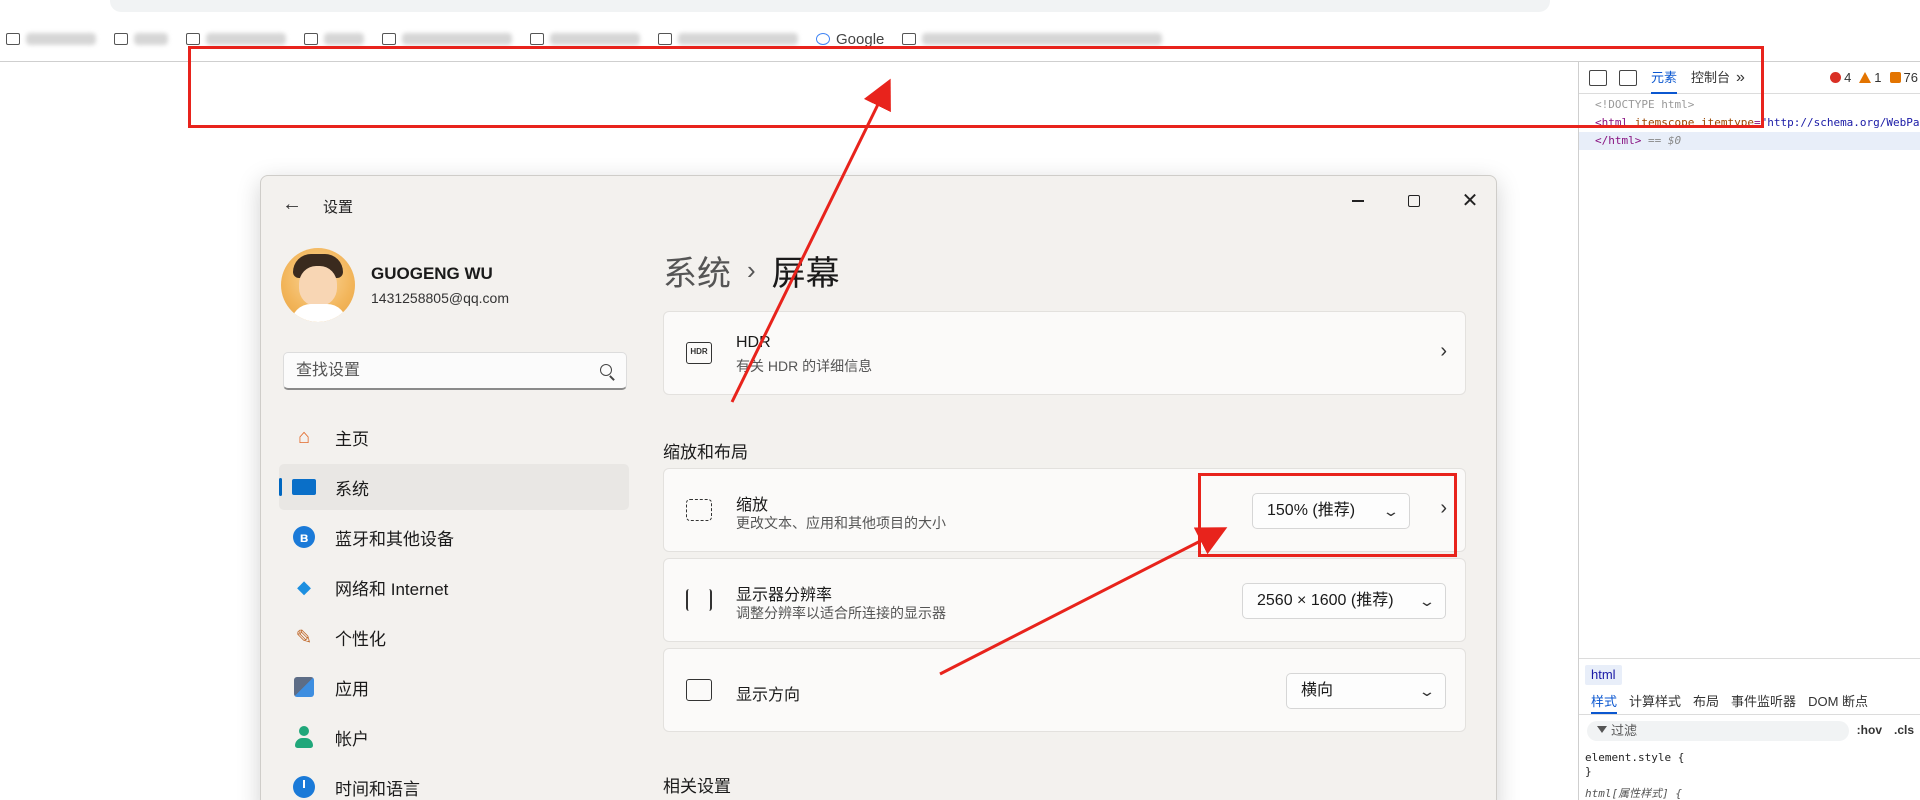  I want to click on annotation-arrow-right, so click(1083, 601).